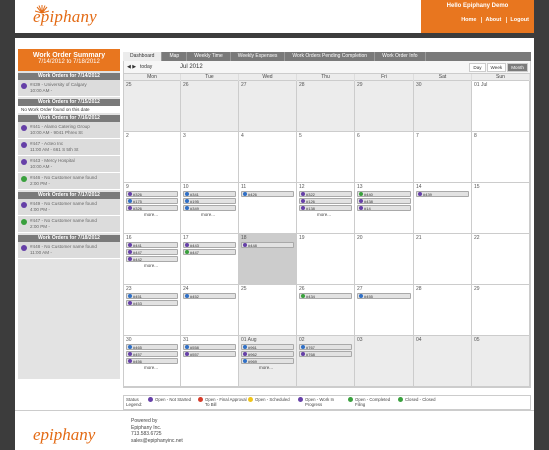 The height and width of the screenshot is (450, 549). Describe the element at coordinates (384, 194) in the screenshot. I see `calendar-event: #440` at that location.